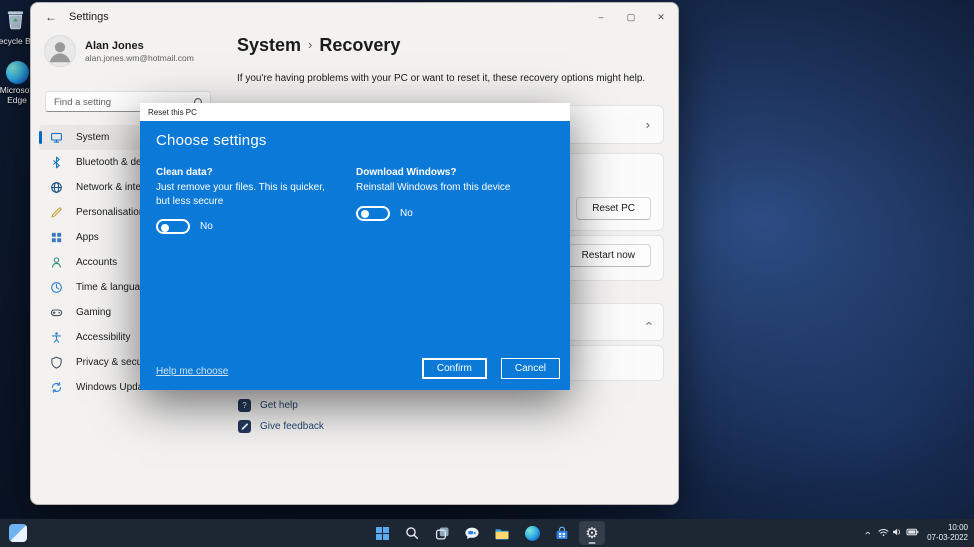 This screenshot has height=547, width=974. I want to click on give-feedback-link: Give feedback, so click(281, 426).